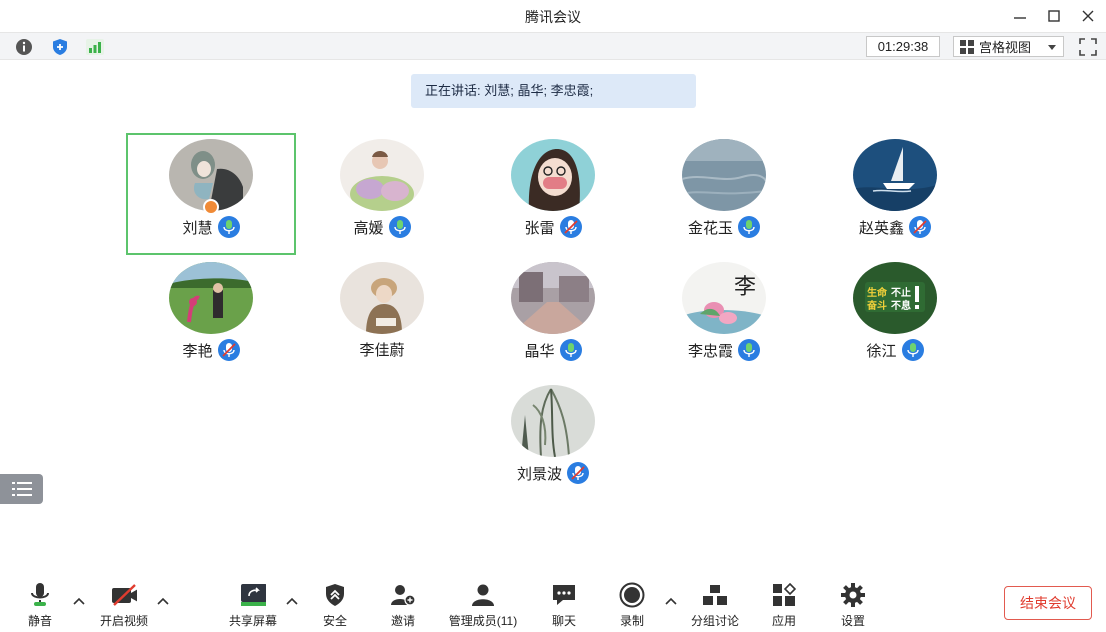 This screenshot has width=1106, height=632. I want to click on chat-label: 聊天, so click(563, 621).